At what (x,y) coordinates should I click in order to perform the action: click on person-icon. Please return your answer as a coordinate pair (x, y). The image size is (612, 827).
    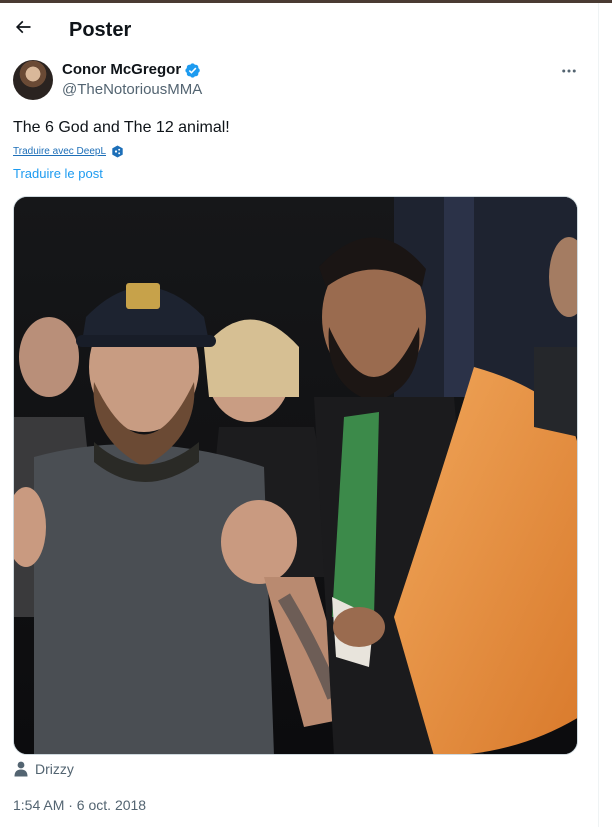
    Looking at the image, I should click on (21, 769).